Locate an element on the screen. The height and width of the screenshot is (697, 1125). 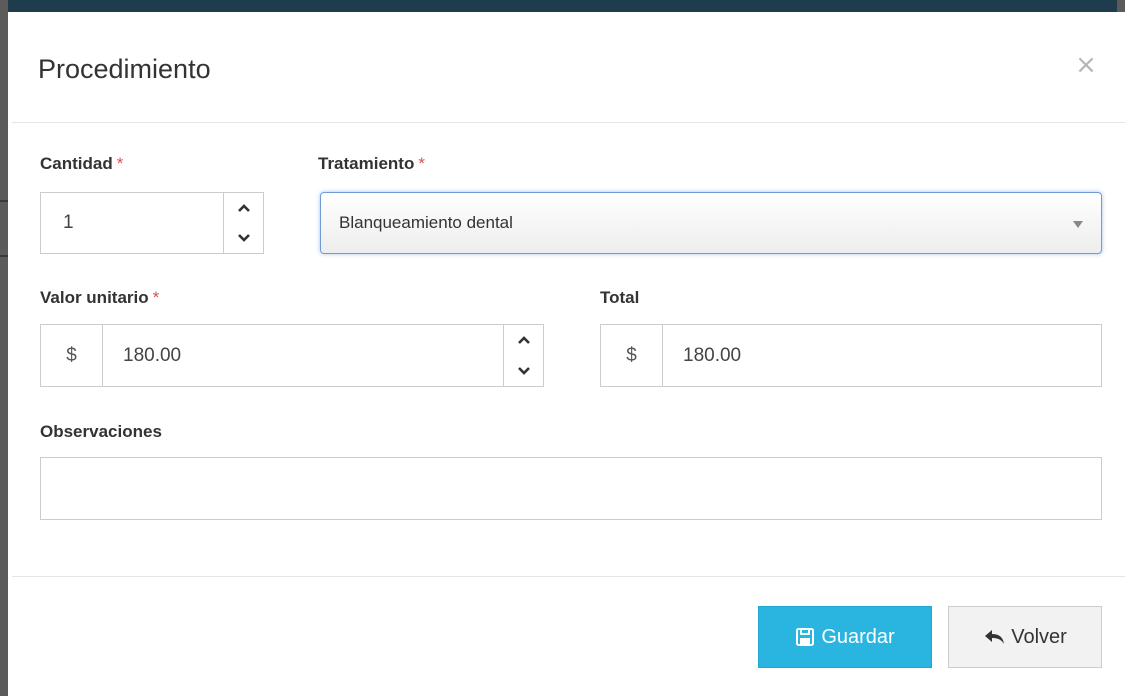
tratamiento-label-text: Tratamiento is located at coordinates (366, 163).